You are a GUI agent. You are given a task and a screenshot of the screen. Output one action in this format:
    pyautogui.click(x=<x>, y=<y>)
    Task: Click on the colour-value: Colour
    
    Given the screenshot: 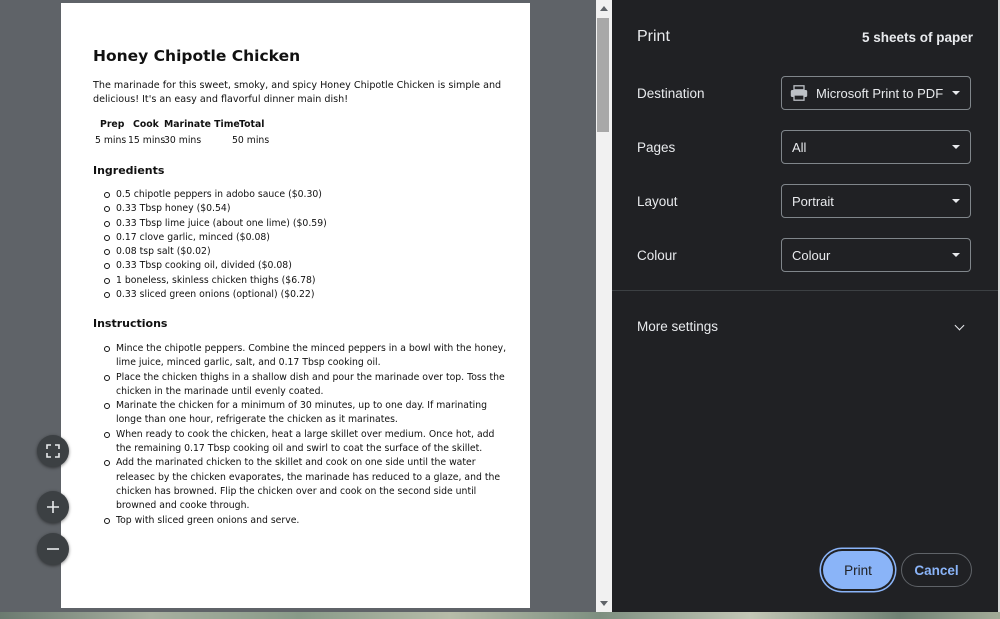 What is the action you would take?
    pyautogui.click(x=811, y=255)
    